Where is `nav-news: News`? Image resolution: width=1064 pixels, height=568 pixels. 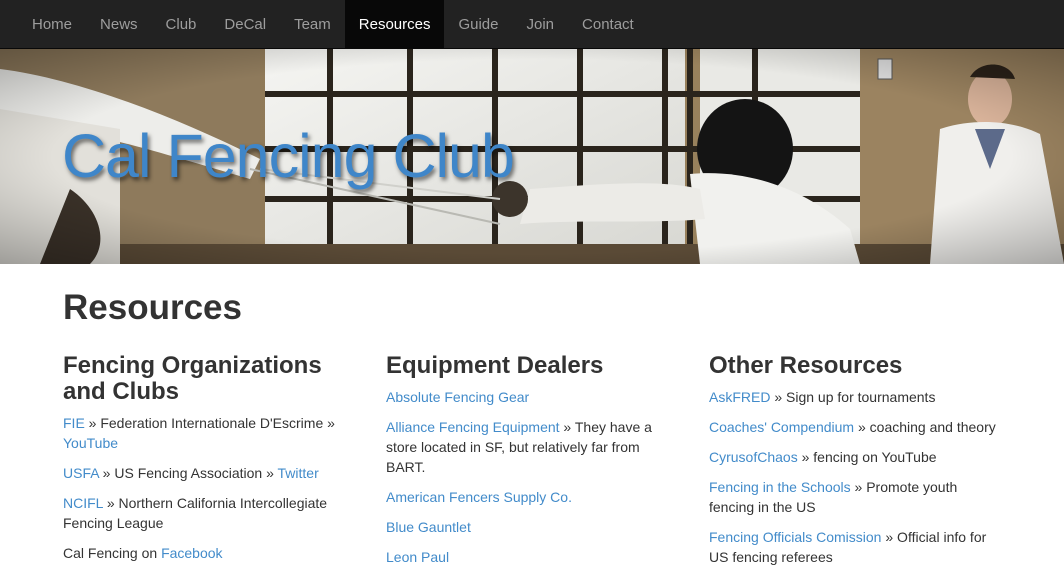
nav-news: News is located at coordinates (119, 24).